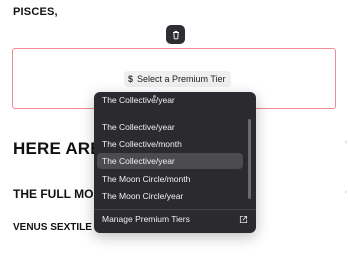 This screenshot has width=348, height=268. I want to click on select-premium-tier-button: $ Select a Premium Tier, so click(177, 79).